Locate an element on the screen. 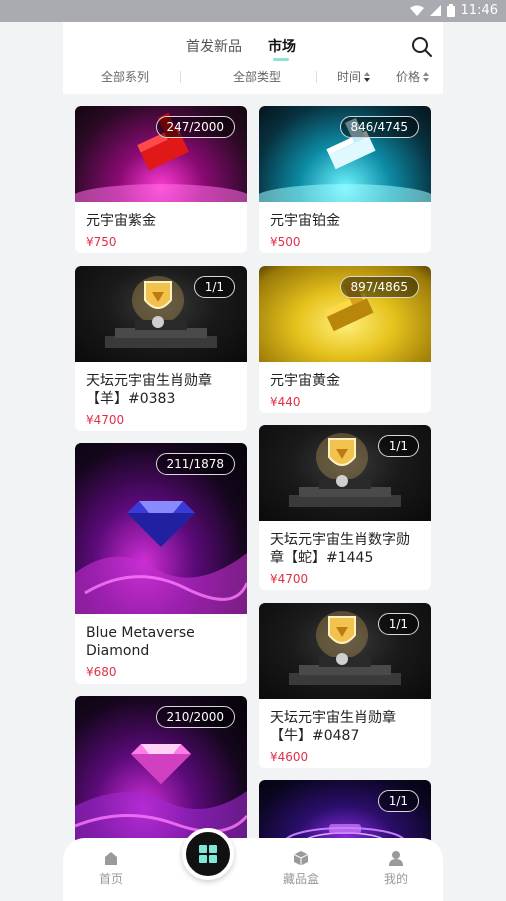 This screenshot has width=506, height=901. nav-home-label: 首页 is located at coordinates (110, 879).